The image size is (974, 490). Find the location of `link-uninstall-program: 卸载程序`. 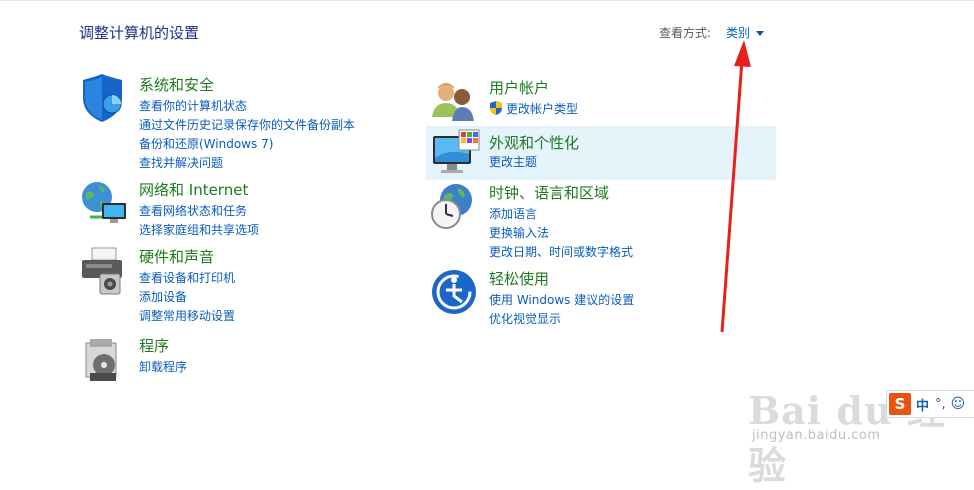

link-uninstall-program: 卸载程序 is located at coordinates (163, 367).